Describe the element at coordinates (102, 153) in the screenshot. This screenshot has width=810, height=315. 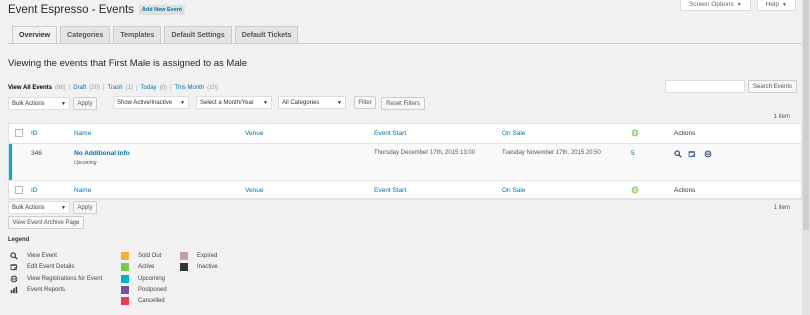
I see `event-name-link: No Additional Info` at that location.